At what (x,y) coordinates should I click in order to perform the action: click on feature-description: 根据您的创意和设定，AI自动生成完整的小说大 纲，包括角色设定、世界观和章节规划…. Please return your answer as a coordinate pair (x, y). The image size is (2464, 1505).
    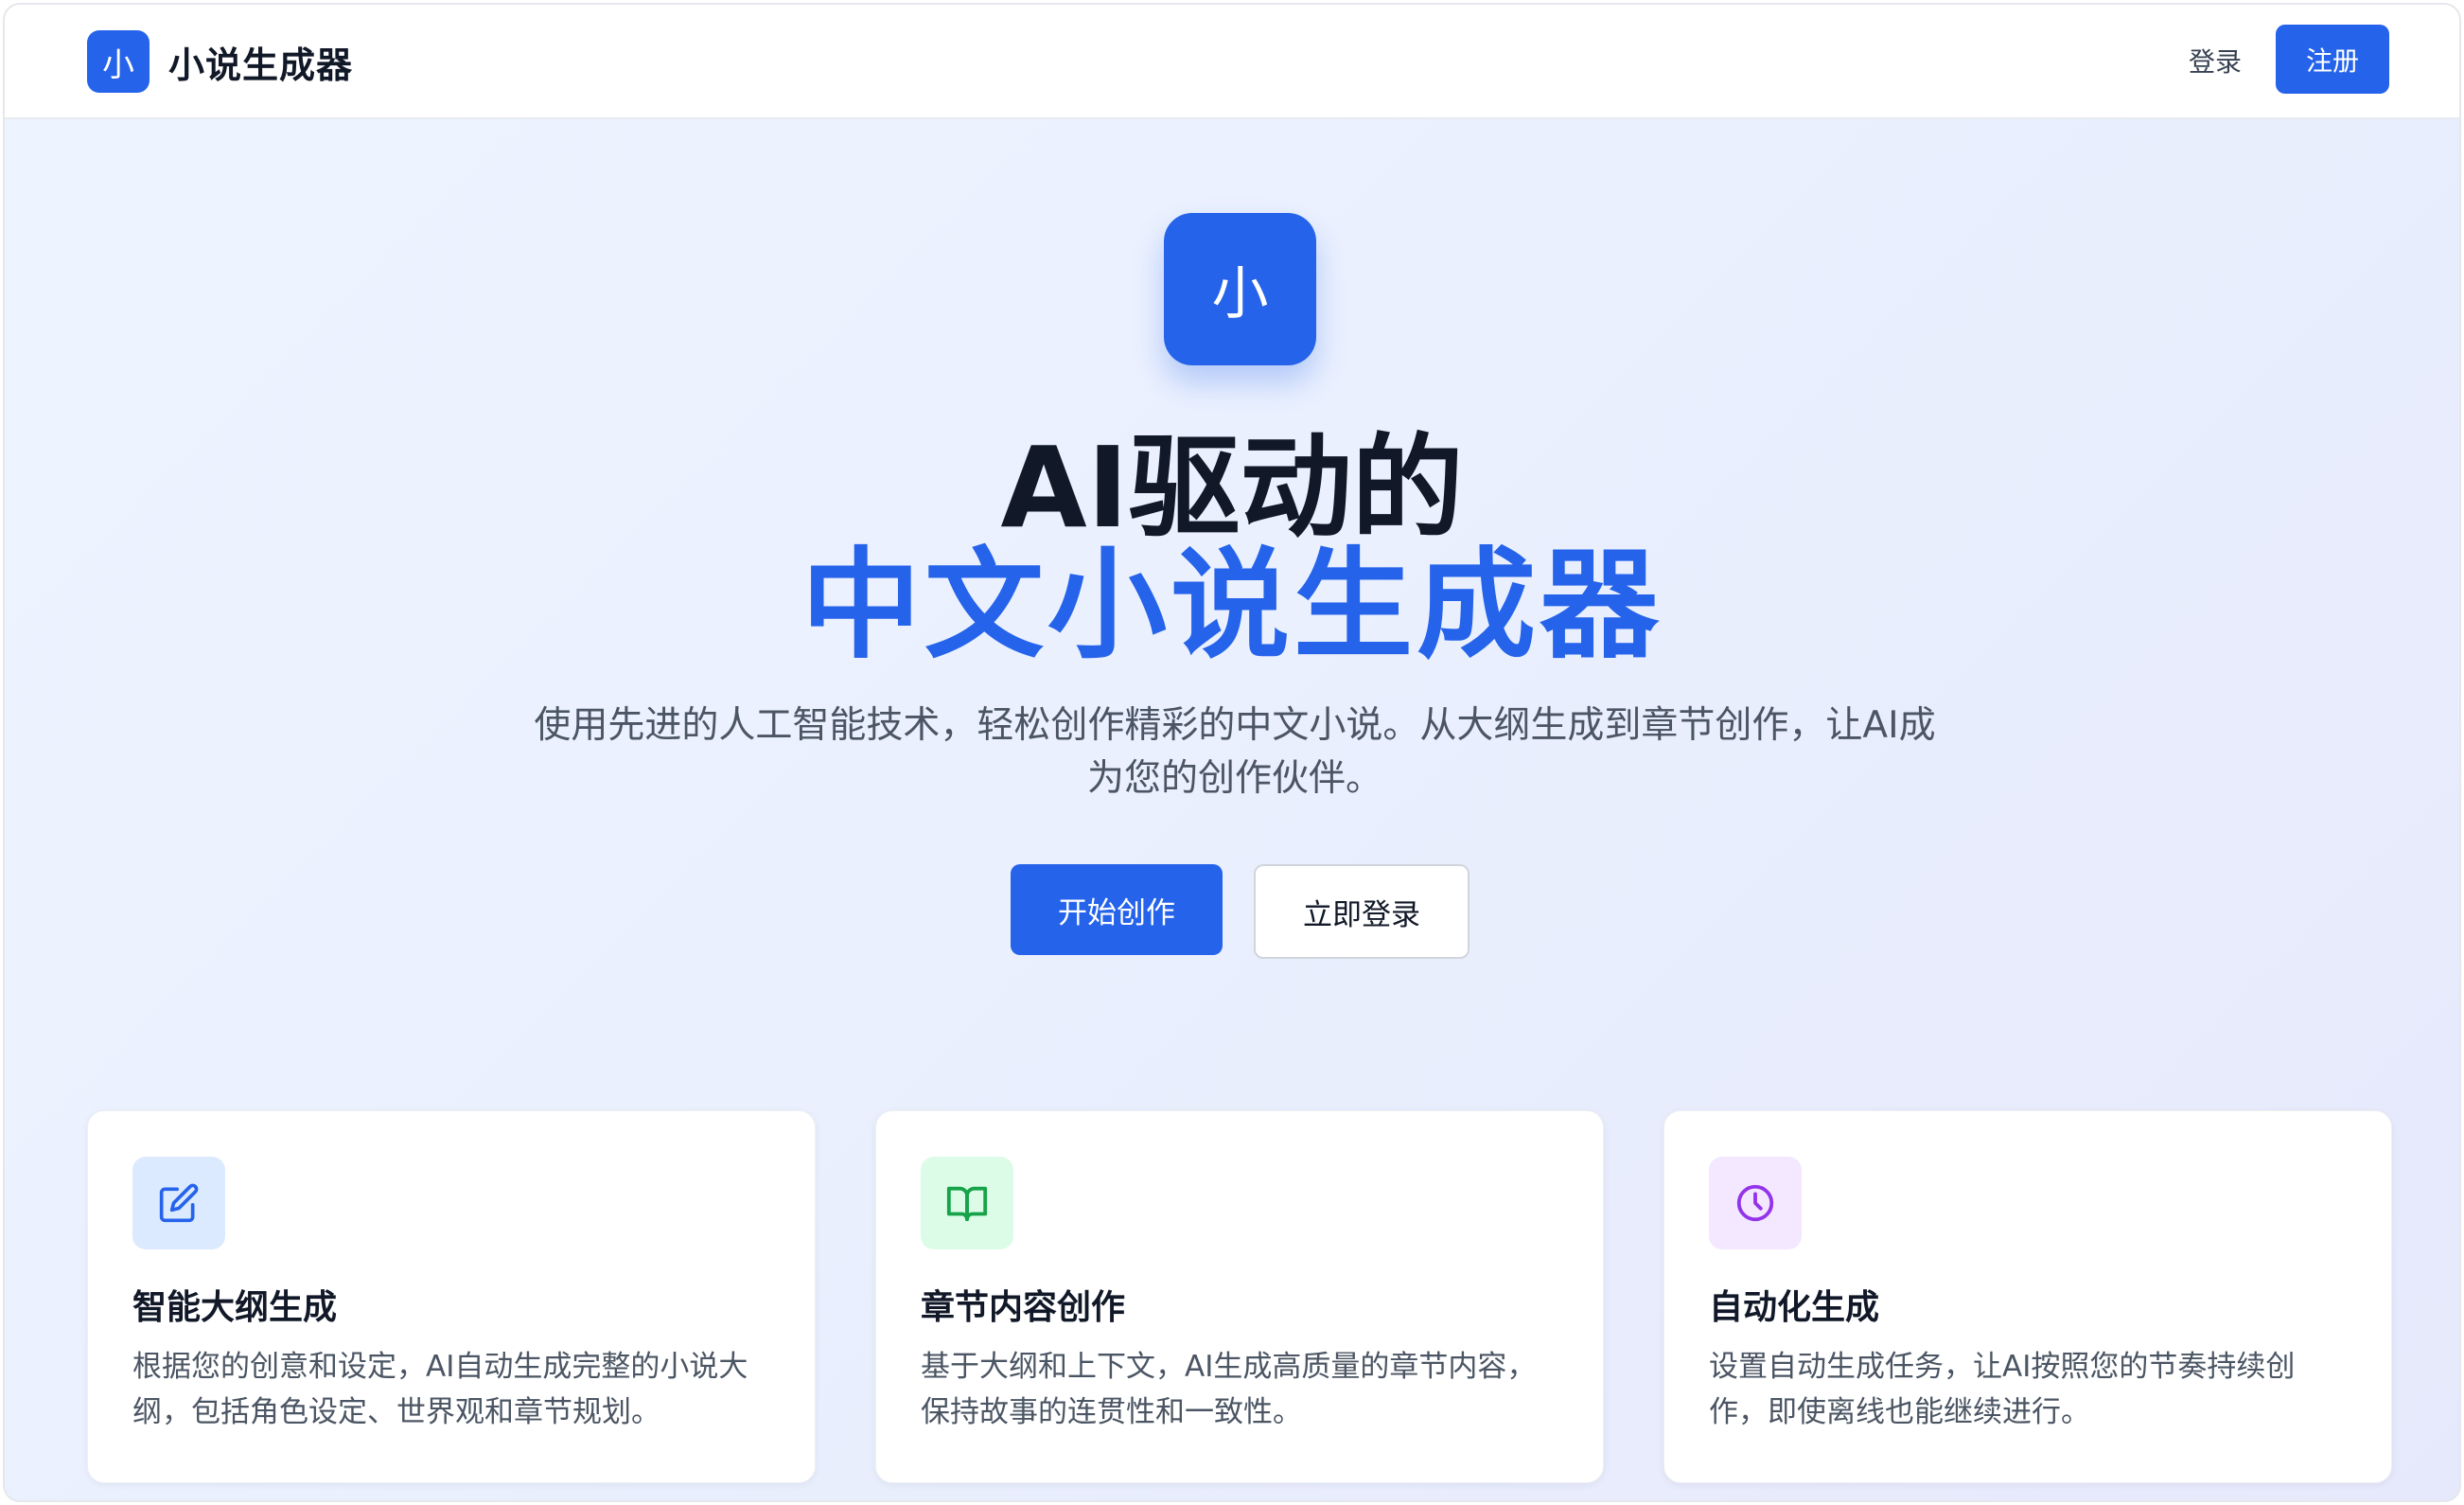
    Looking at the image, I should click on (459, 1389).